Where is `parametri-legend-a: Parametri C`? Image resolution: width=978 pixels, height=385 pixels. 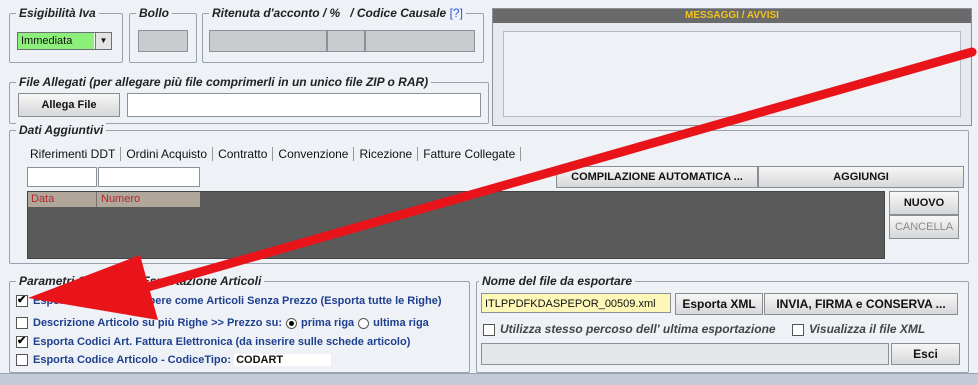 parametri-legend-a: Parametri C is located at coordinates (53, 281).